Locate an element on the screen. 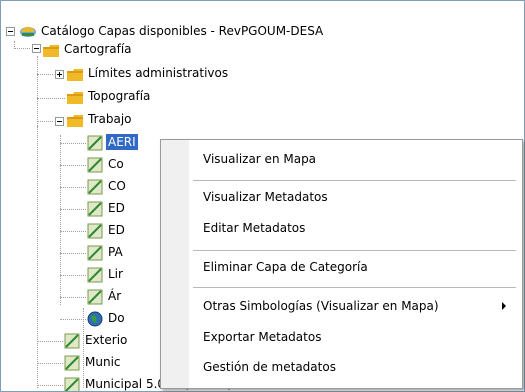 This screenshot has height=392, width=525. tree-layer-item: PA is located at coordinates (115, 252).